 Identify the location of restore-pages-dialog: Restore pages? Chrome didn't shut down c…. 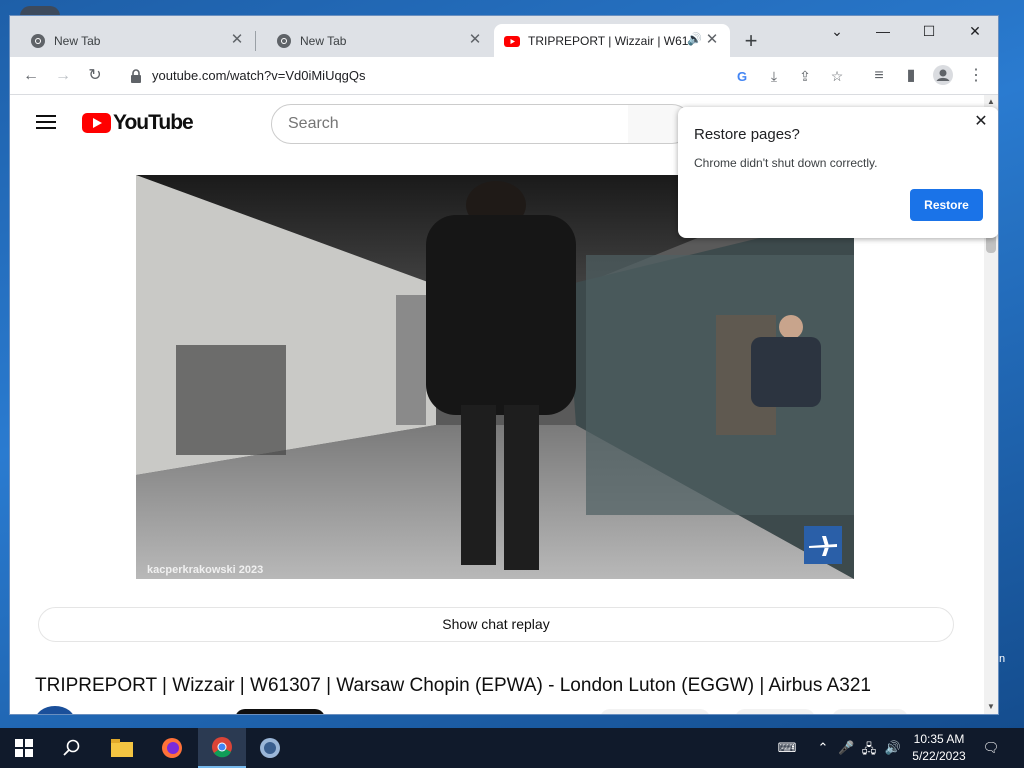
(838, 172).